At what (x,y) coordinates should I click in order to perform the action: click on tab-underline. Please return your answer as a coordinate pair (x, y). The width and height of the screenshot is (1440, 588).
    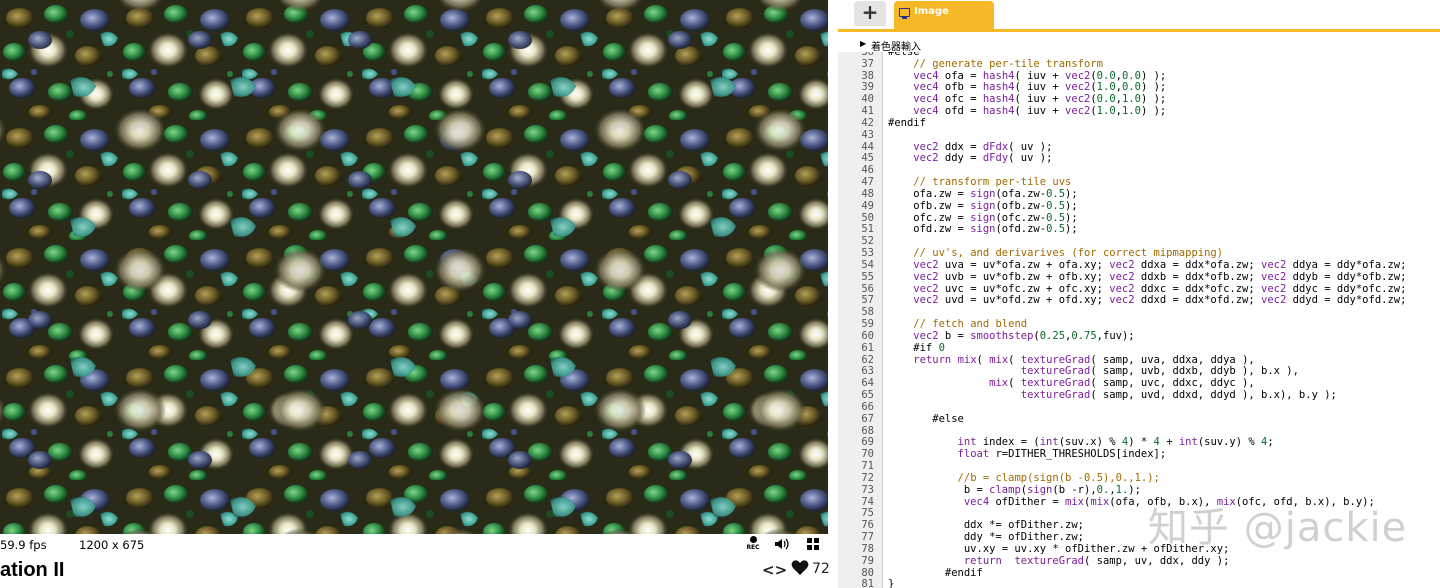
    Looking at the image, I should click on (1139, 30).